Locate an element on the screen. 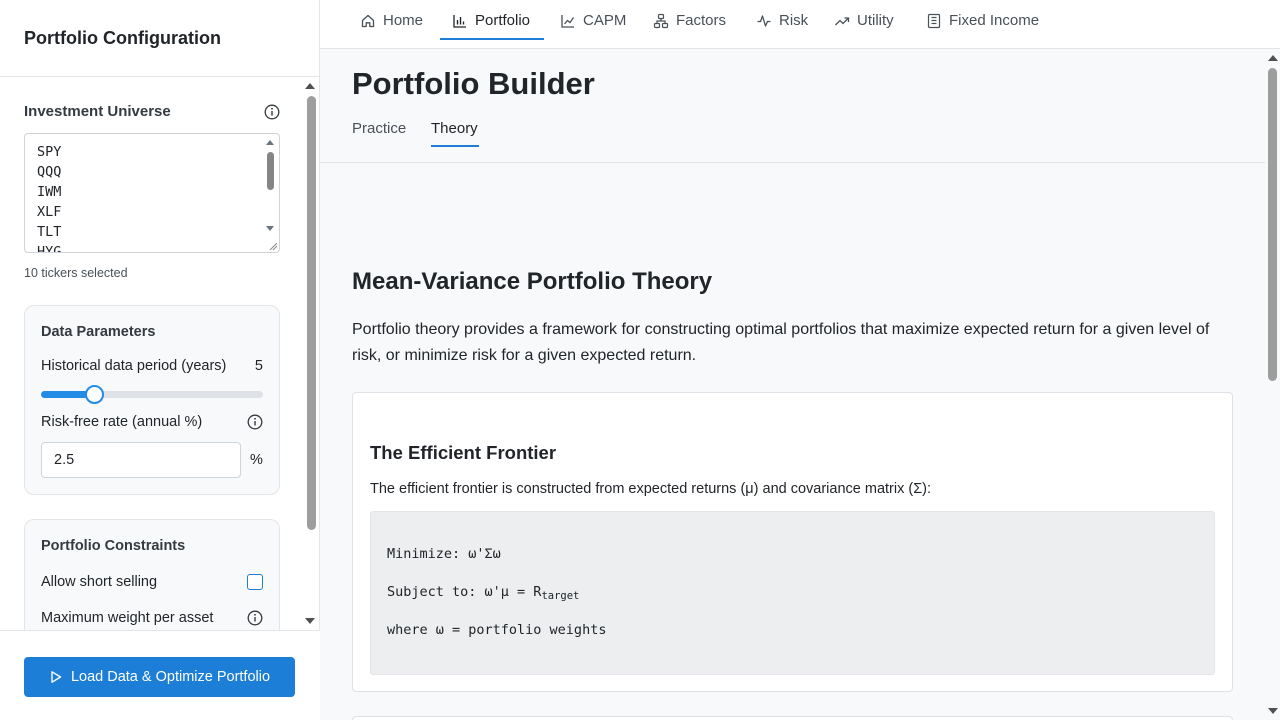 Image resolution: width=1280 pixels, height=720 pixels. risk-free-unit: % is located at coordinates (256, 460).